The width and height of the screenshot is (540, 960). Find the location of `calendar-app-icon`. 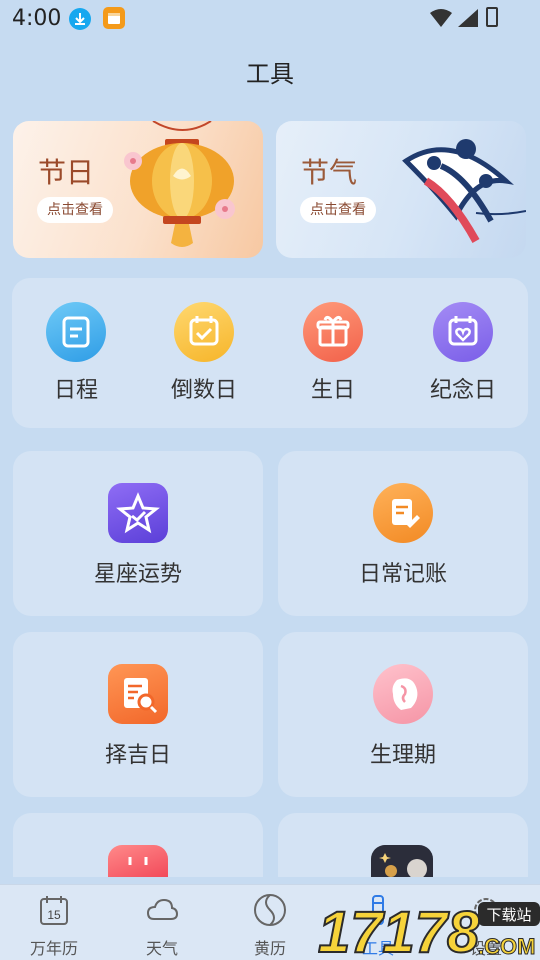

calendar-app-icon is located at coordinates (114, 18).